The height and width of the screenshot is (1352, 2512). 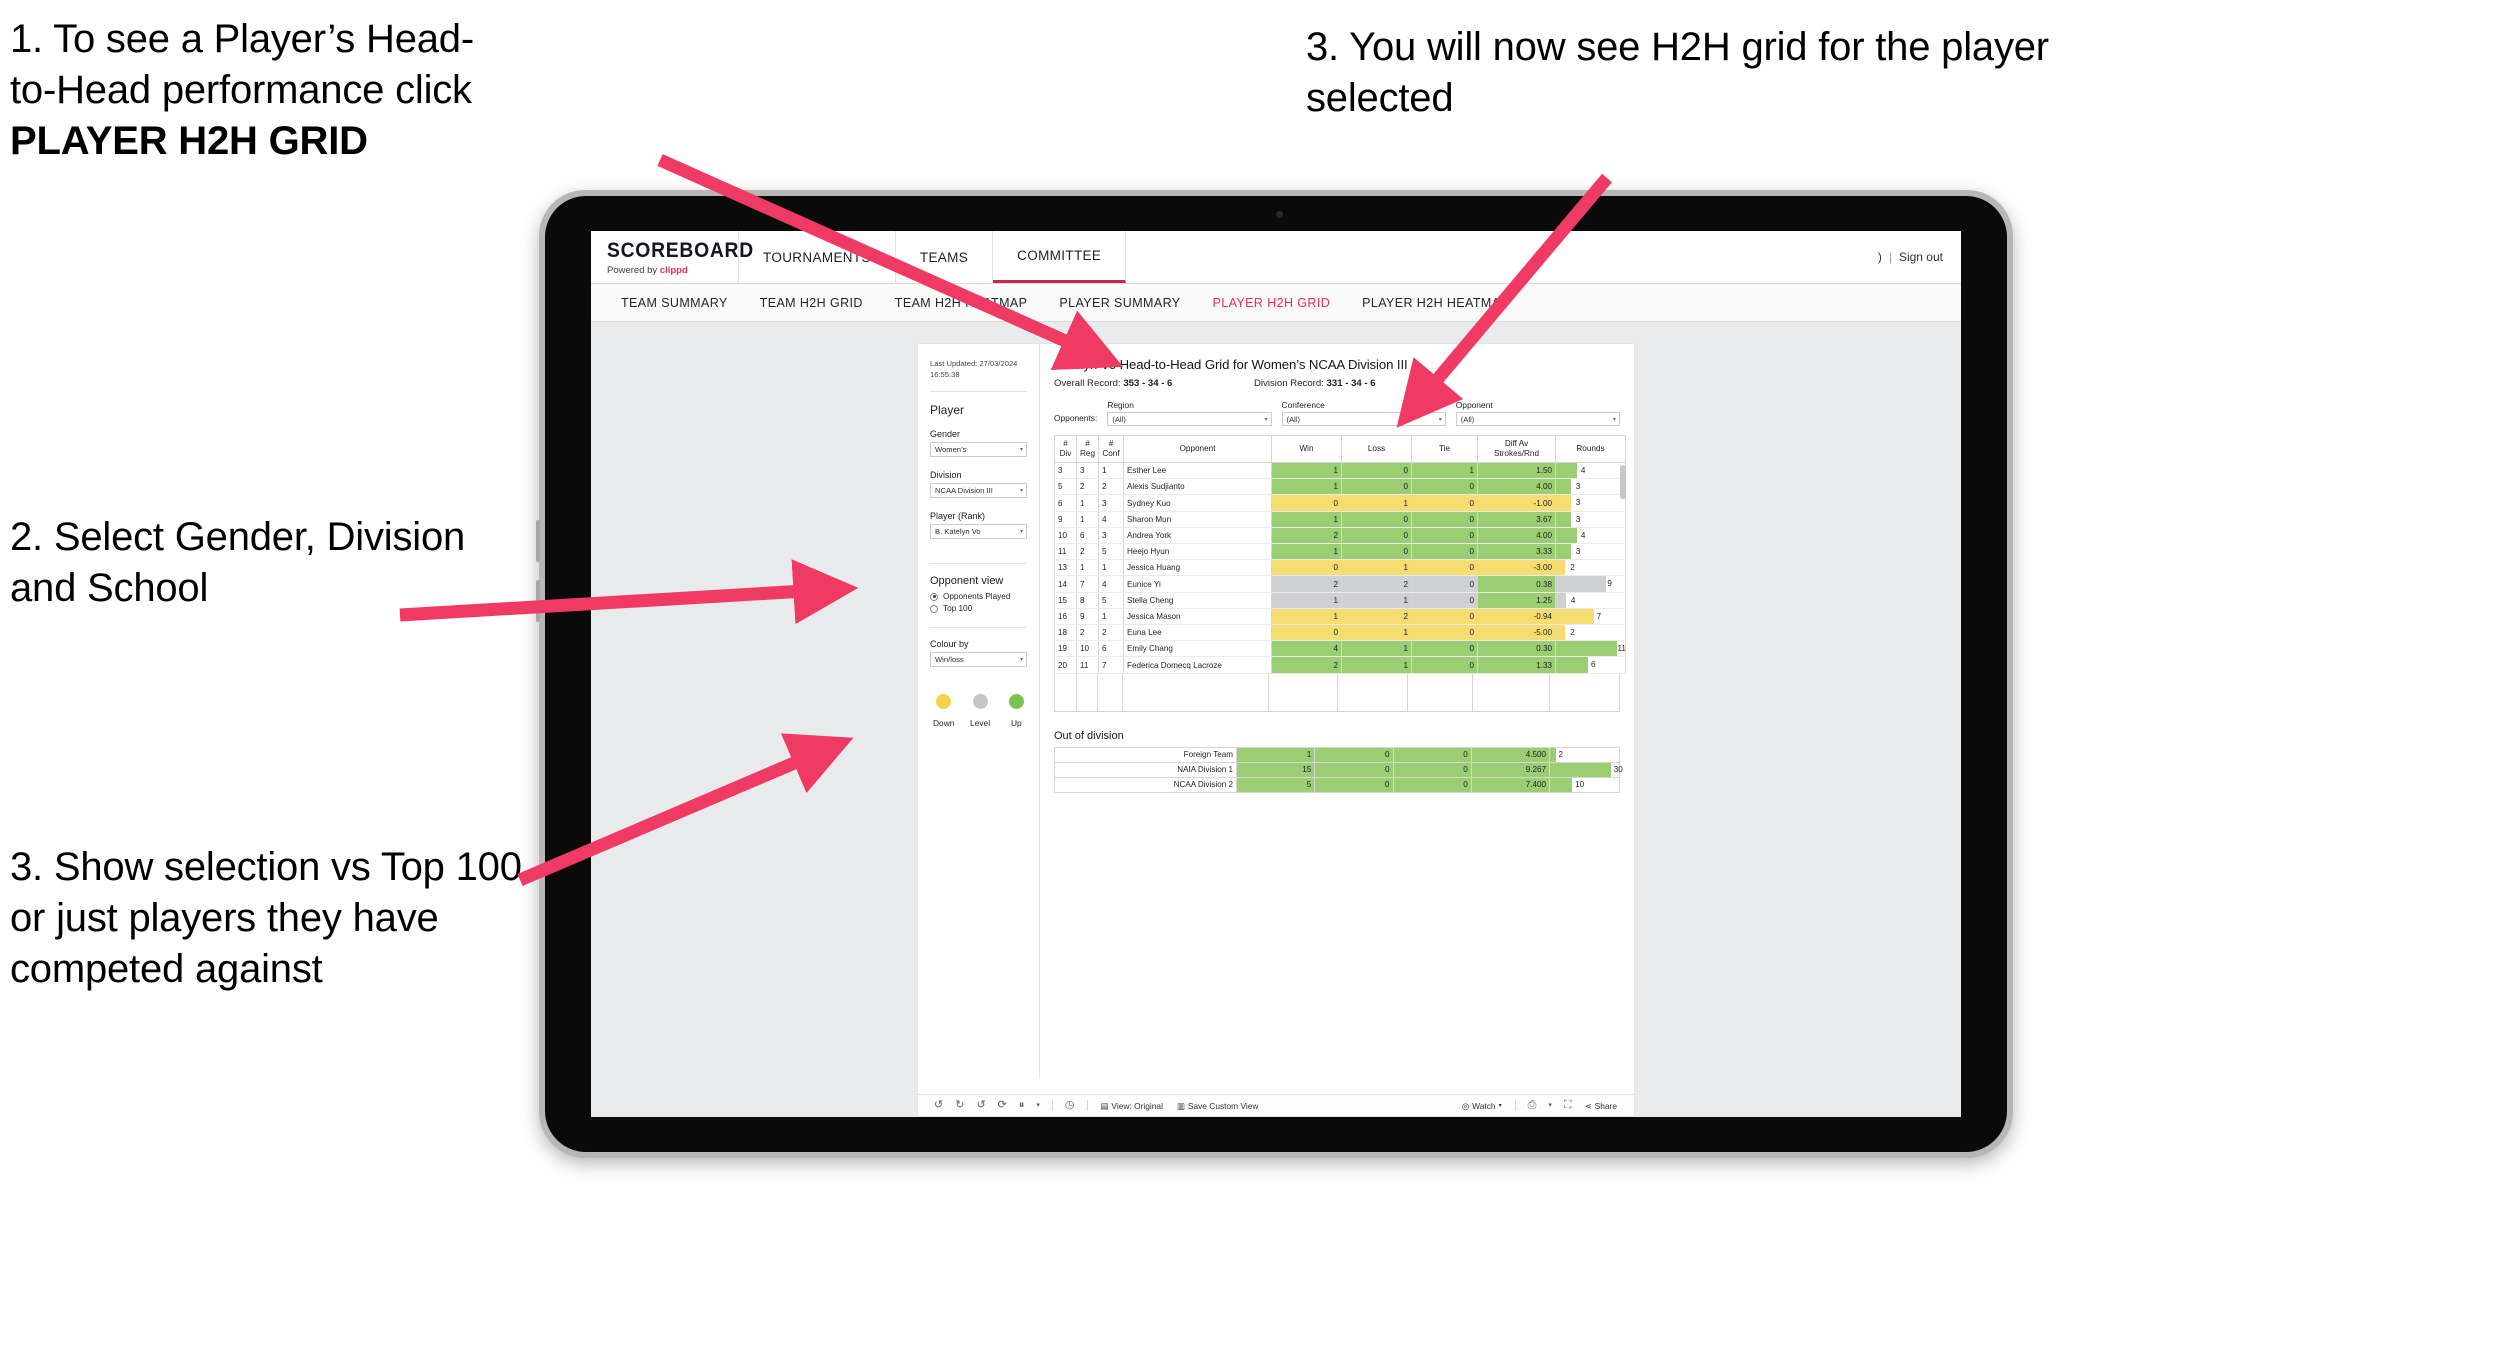 What do you see at coordinates (811, 303) in the screenshot?
I see `tab-team-h2h-grid: TEAM H2H GRID` at bounding box center [811, 303].